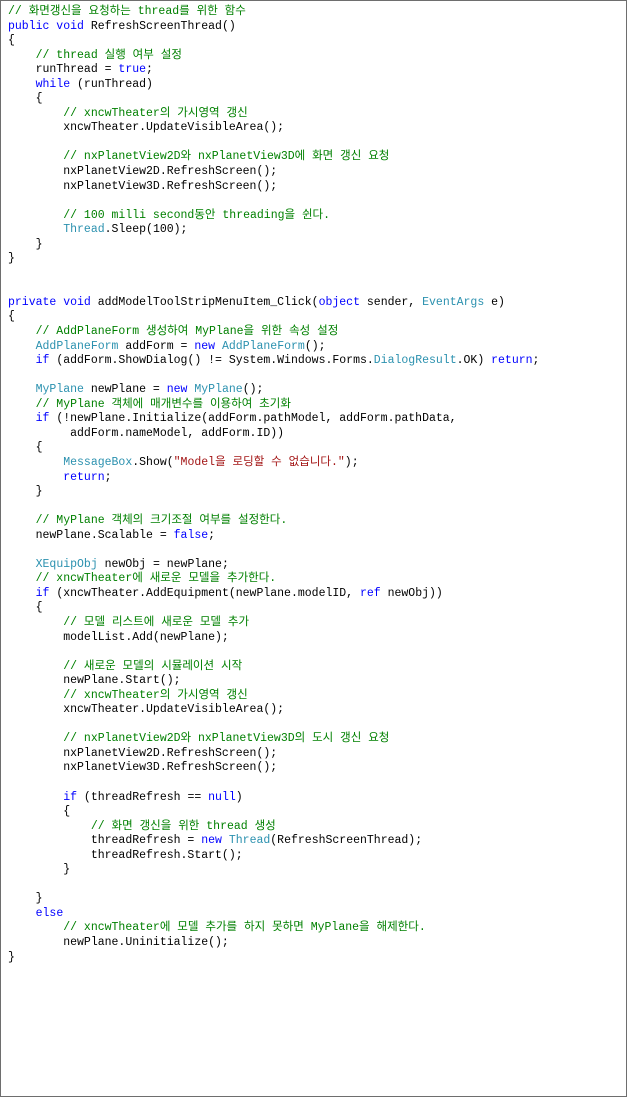 The image size is (627, 1097). I want to click on code-token-plain: addForm.nameModel, addForm.ID)), so click(146, 433).